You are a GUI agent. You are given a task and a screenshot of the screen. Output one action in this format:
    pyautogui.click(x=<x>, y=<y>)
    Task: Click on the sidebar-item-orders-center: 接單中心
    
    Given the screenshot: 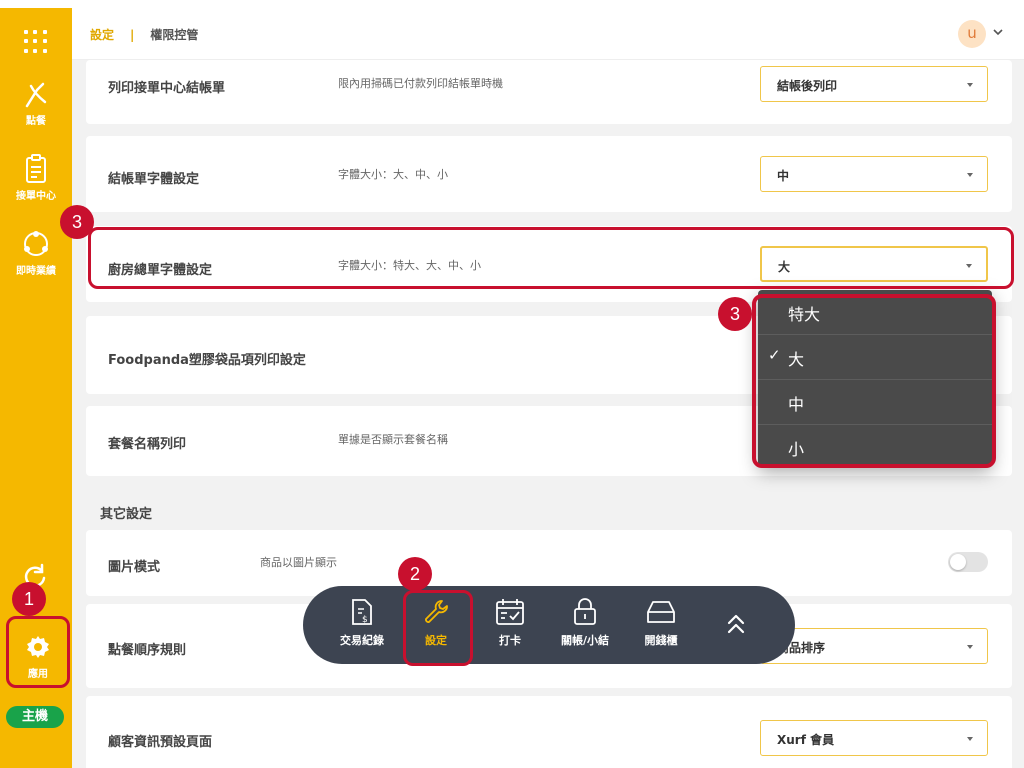 What is the action you would take?
    pyautogui.click(x=36, y=177)
    